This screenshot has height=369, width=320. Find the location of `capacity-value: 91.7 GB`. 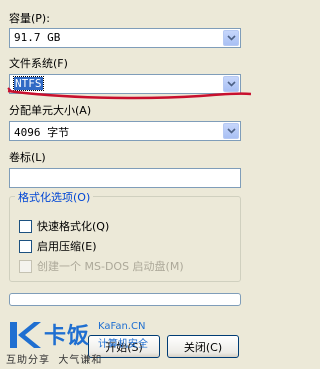

capacity-value: 91.7 GB is located at coordinates (37, 37).